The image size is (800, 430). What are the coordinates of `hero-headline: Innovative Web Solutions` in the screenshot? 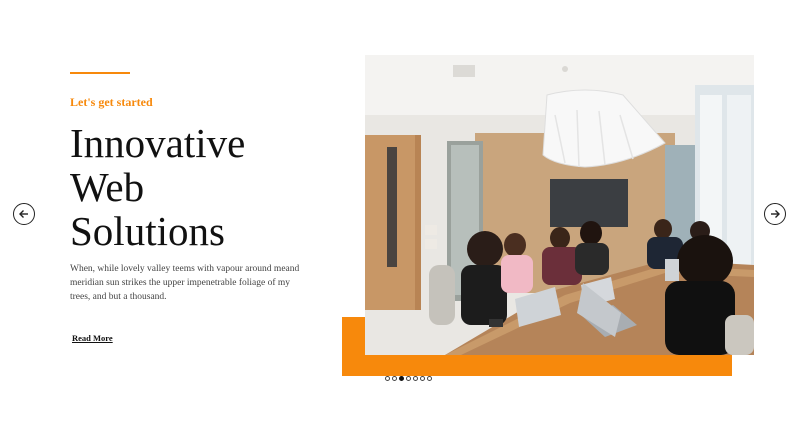 It's located at (157, 187).